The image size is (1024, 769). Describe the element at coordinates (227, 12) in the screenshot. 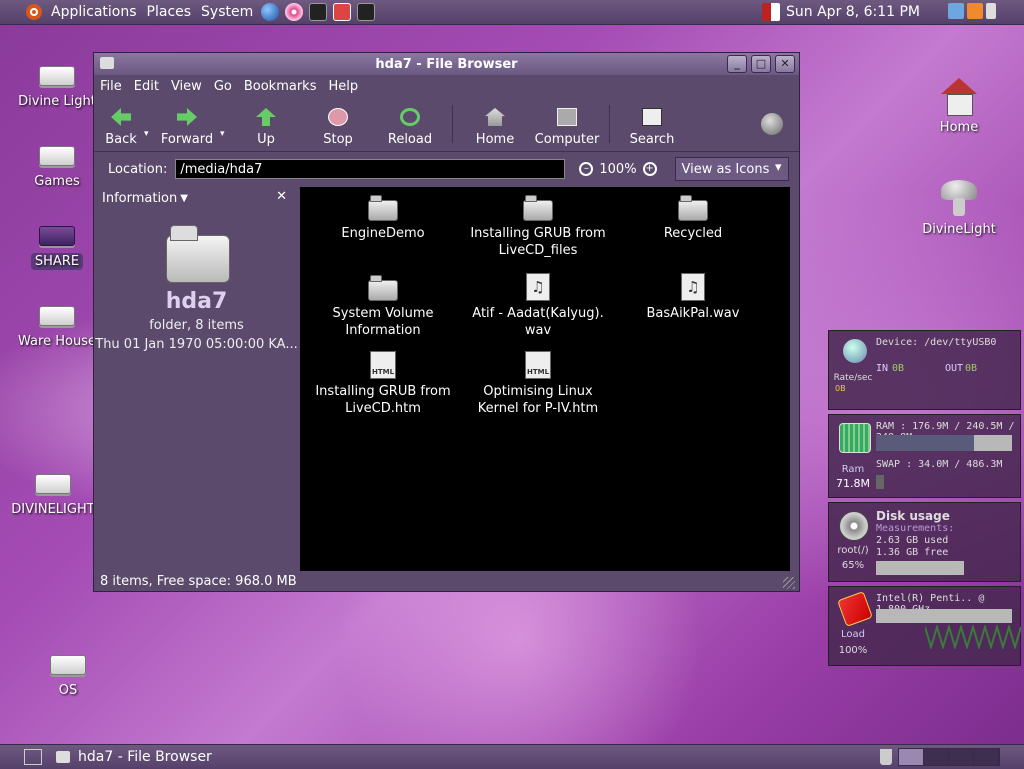

I see `system-menu: System` at that location.